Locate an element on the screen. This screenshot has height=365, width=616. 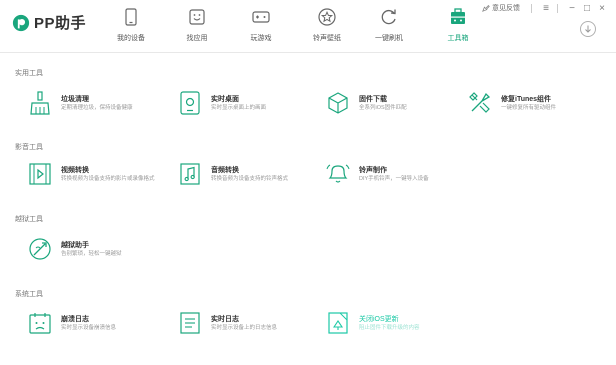
nav-label: 工具箱 is located at coordinates (458, 38).